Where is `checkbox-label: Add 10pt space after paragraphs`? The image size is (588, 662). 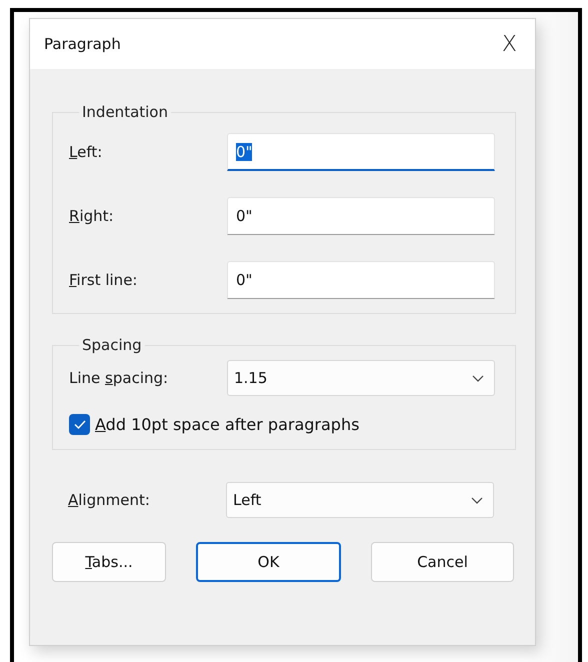
checkbox-label: Add 10pt space after paragraphs is located at coordinates (227, 424).